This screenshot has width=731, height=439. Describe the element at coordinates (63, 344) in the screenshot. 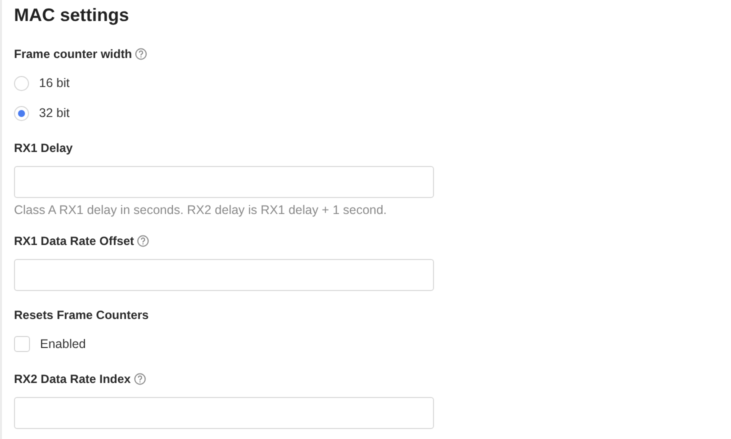

I see `checkbox-label: Enabled` at that location.